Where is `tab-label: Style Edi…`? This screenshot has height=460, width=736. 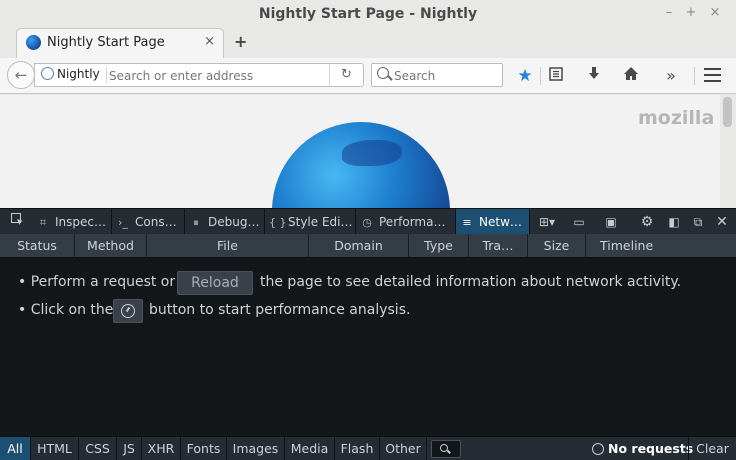
tab-label: Style Edi… is located at coordinates (320, 222).